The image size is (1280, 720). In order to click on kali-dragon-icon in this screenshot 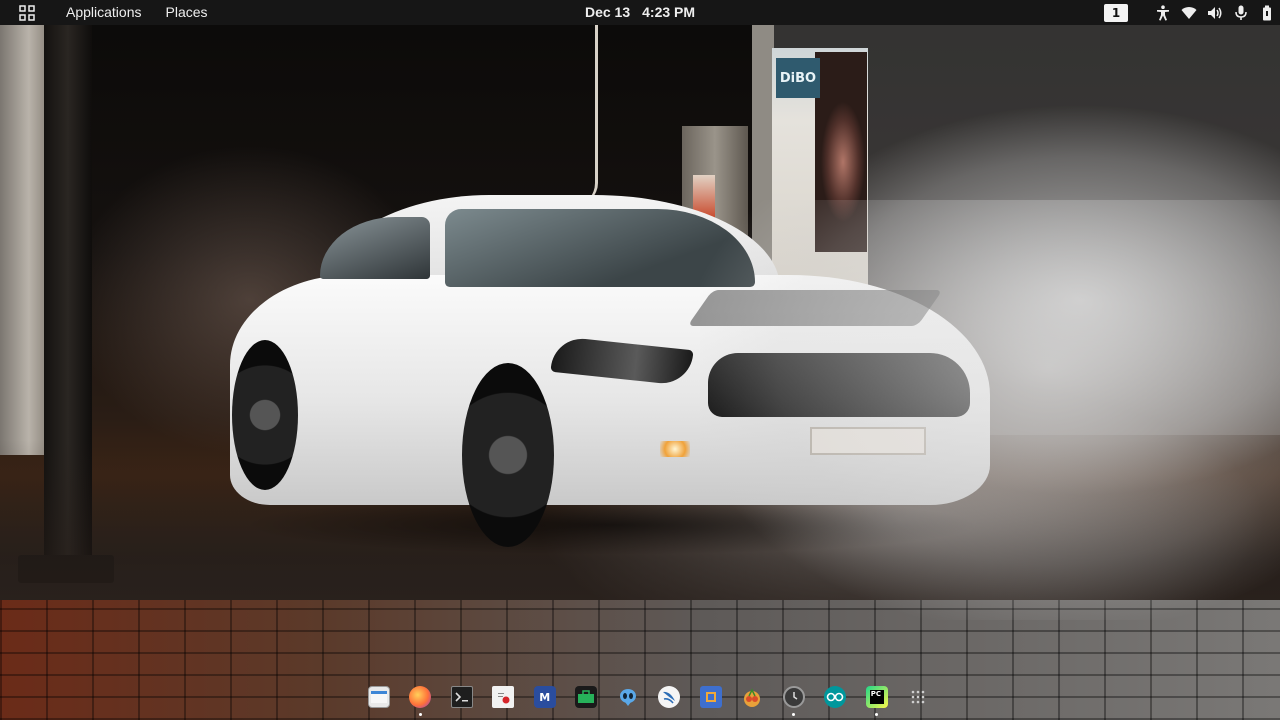, I will do `click(669, 697)`.